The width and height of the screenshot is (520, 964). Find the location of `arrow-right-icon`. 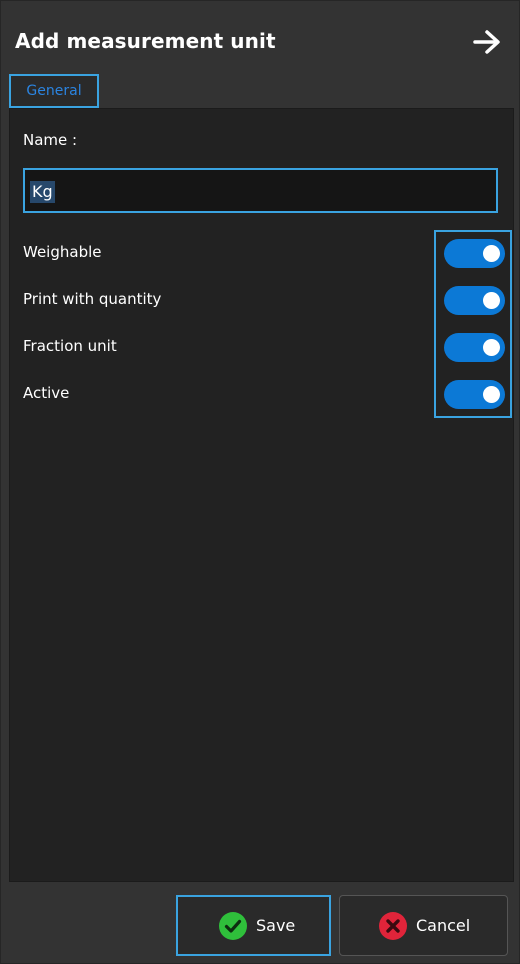

arrow-right-icon is located at coordinates (486, 42).